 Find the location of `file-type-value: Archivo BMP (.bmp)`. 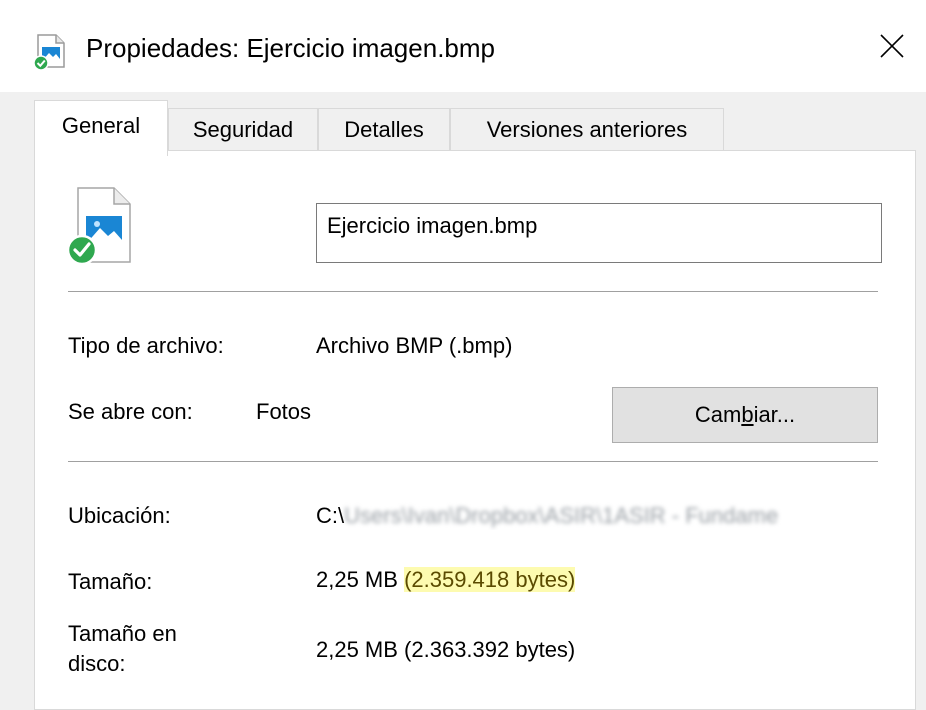

file-type-value: Archivo BMP (.bmp) is located at coordinates (414, 345).